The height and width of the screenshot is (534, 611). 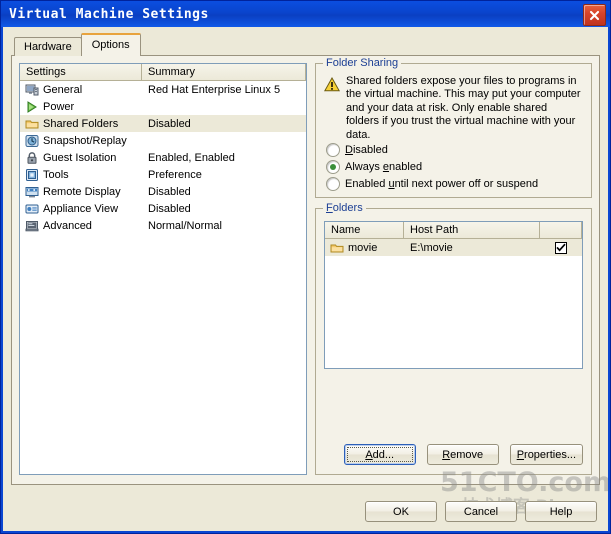 I want to click on settings-list-header: Settings Summary, so click(x=163, y=72).